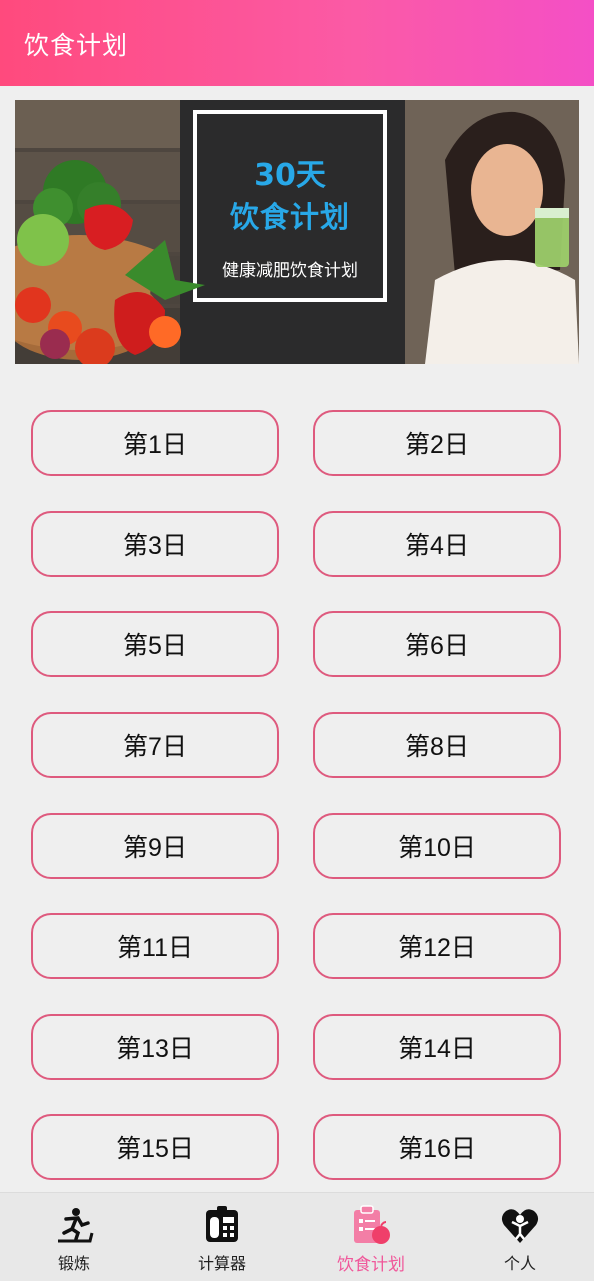 This screenshot has height=1281, width=594. What do you see at coordinates (155, 846) in the screenshot?
I see `day-9-button: 第9日` at bounding box center [155, 846].